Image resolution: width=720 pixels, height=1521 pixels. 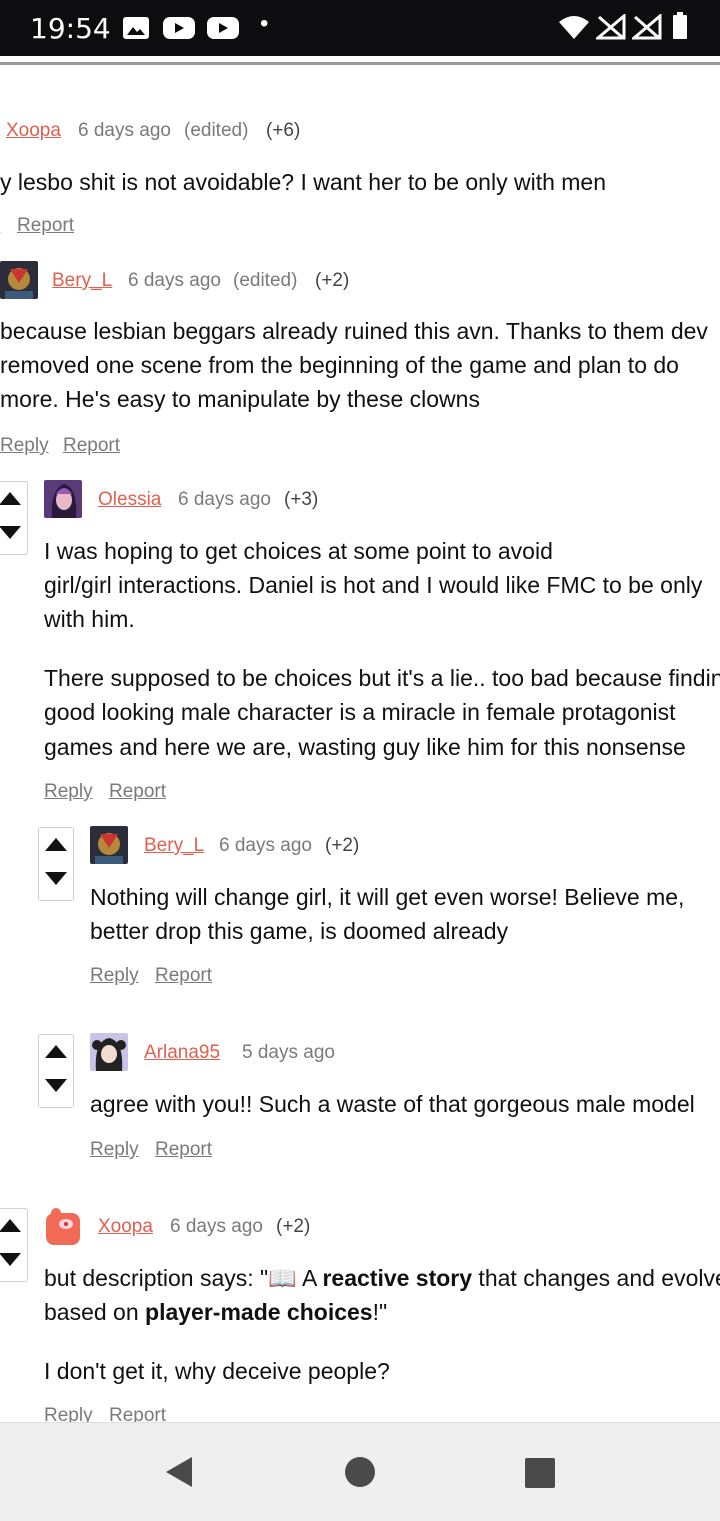 What do you see at coordinates (540, 1473) in the screenshot?
I see `recents-icon` at bounding box center [540, 1473].